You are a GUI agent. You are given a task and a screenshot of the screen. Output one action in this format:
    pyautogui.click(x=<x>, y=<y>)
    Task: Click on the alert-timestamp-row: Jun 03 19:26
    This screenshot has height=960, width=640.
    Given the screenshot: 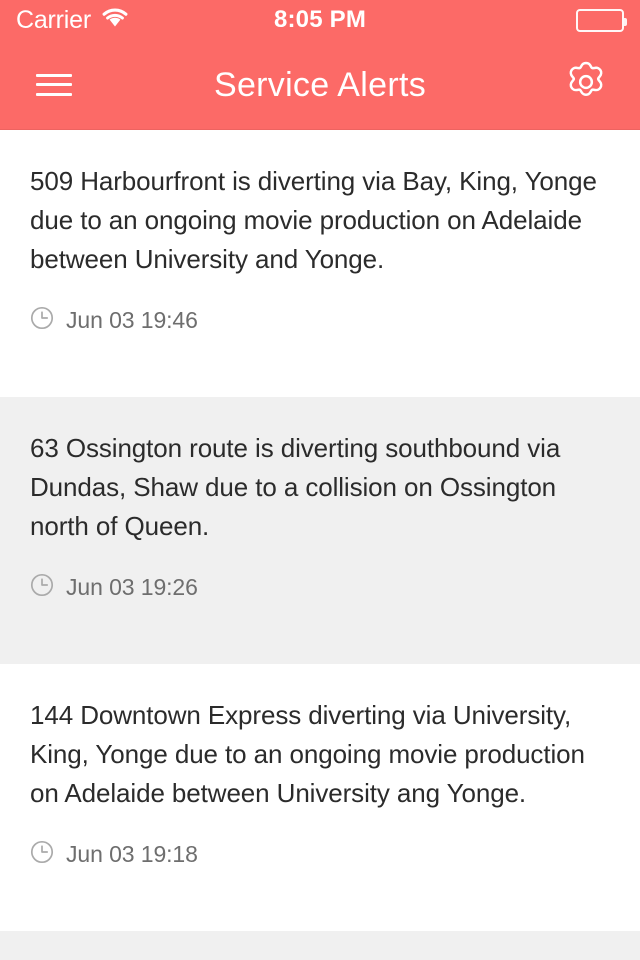 What is the action you would take?
    pyautogui.click(x=320, y=587)
    